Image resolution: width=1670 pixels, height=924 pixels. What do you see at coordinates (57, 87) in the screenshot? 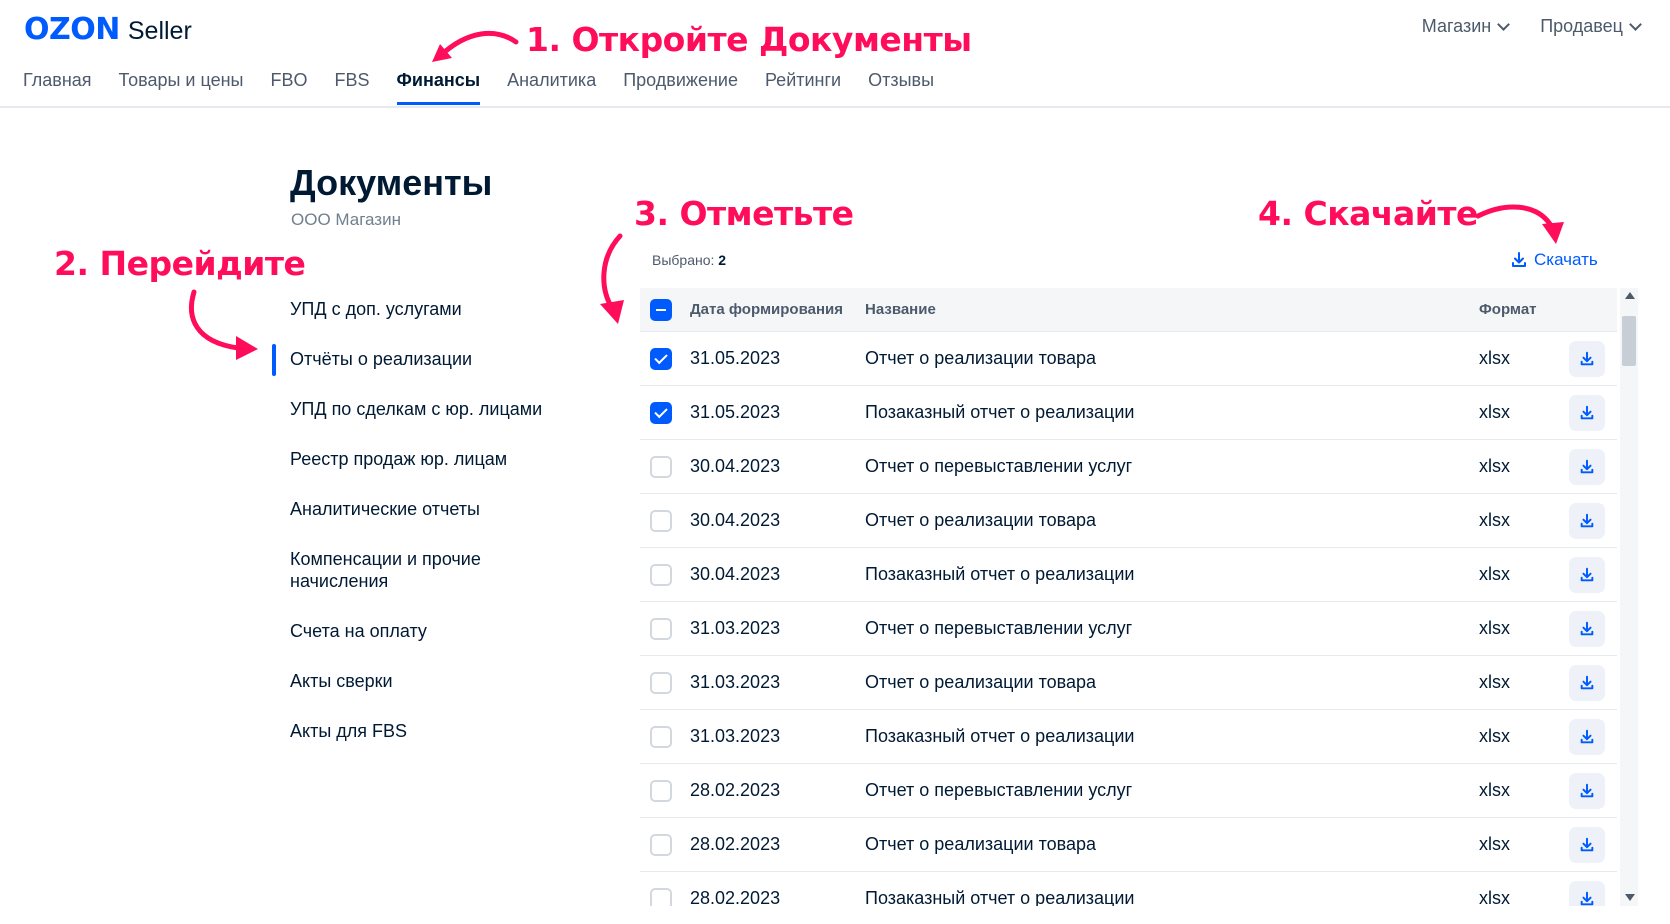
I see `nav-main: Главная` at bounding box center [57, 87].